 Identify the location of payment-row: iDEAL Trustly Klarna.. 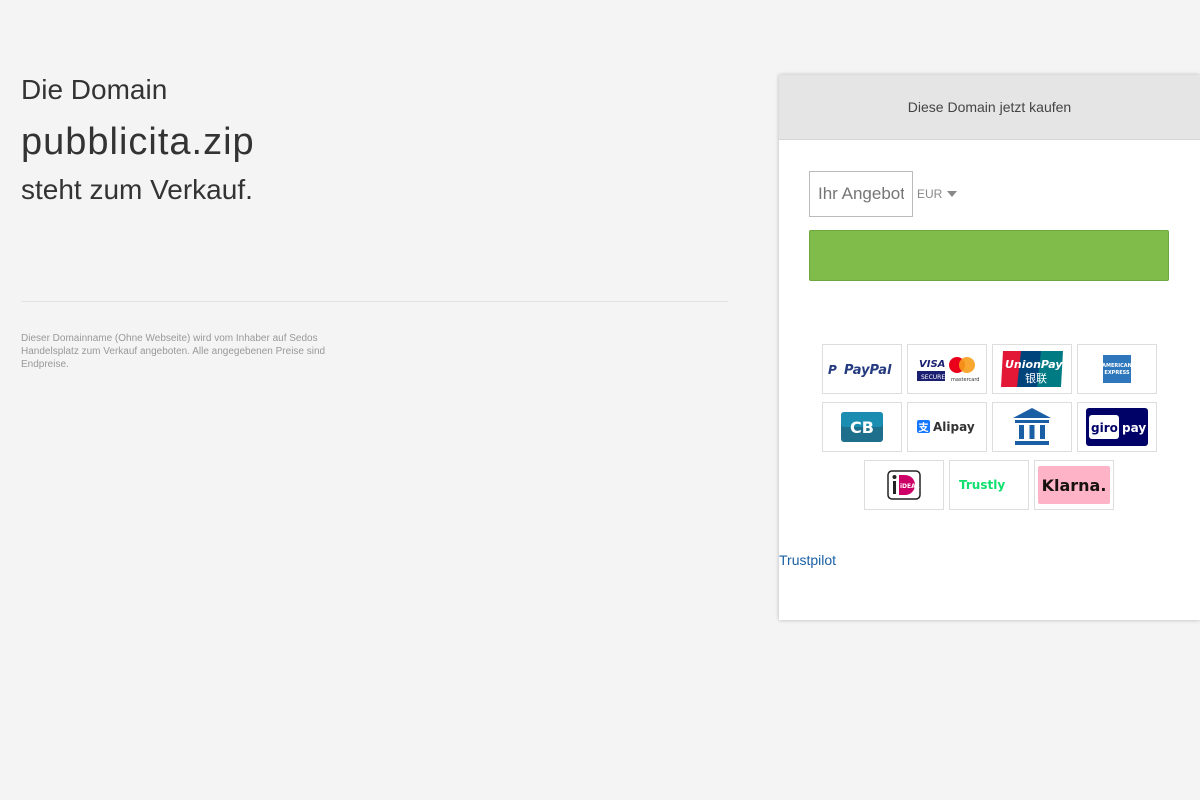
(989, 485).